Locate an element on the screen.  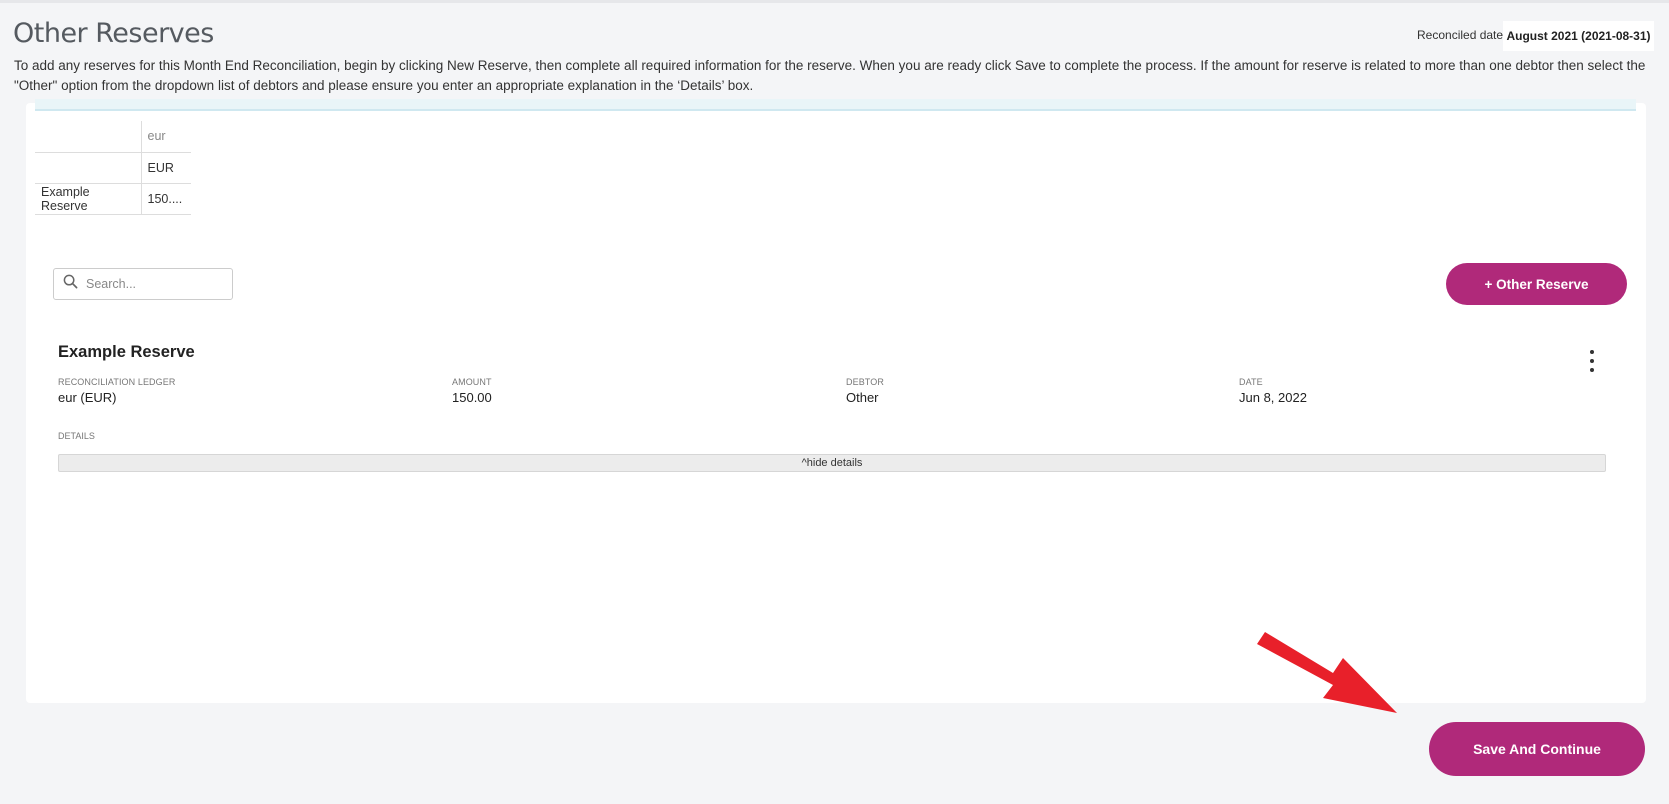
hide-details-toggle: ^hide details is located at coordinates (832, 463).